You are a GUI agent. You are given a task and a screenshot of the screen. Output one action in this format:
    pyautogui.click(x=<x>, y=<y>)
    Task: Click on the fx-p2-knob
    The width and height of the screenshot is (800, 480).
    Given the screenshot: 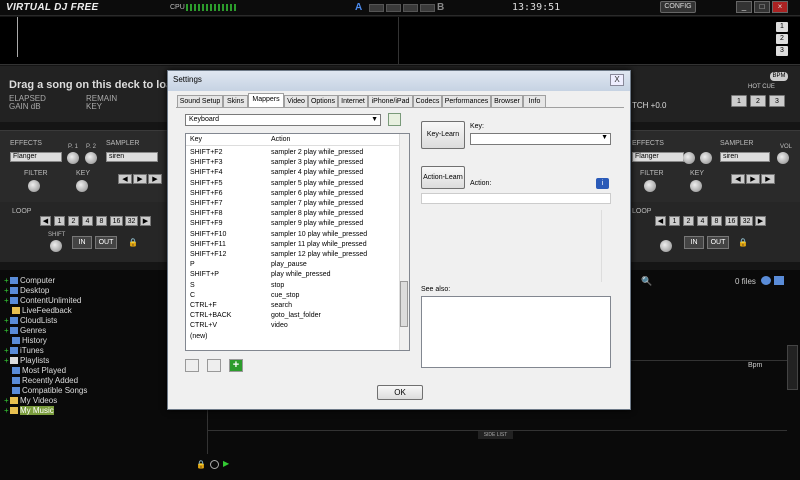 What is the action you would take?
    pyautogui.click(x=91, y=158)
    